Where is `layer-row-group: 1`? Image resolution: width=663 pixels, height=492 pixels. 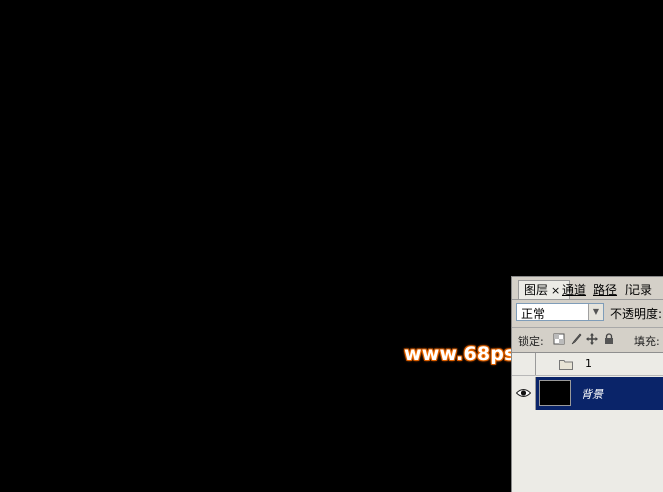
layer-row-group: 1 is located at coordinates (587, 364).